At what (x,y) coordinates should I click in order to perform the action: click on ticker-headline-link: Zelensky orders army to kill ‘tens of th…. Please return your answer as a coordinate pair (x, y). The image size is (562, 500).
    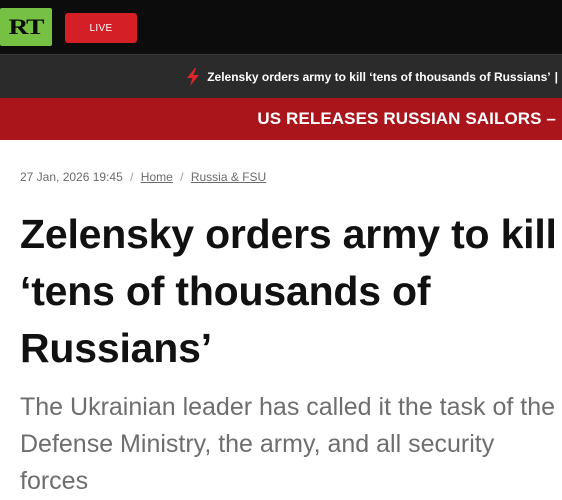
    Looking at the image, I should click on (378, 77).